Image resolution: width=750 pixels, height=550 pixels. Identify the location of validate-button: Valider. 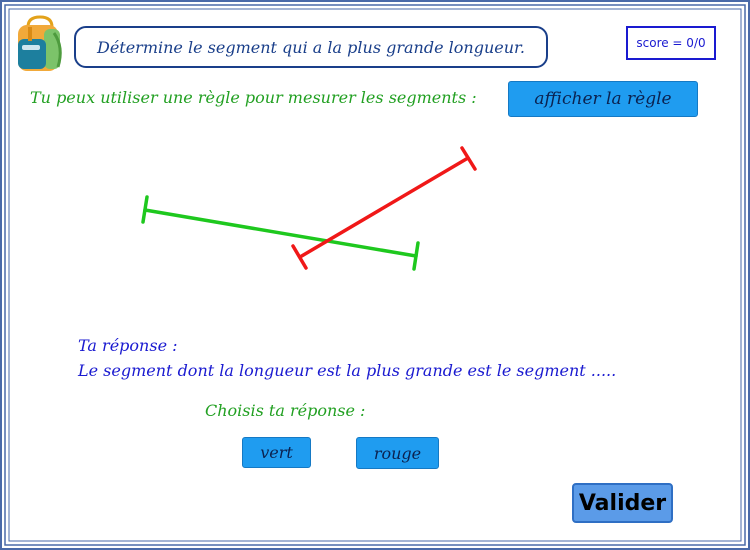
(622, 503).